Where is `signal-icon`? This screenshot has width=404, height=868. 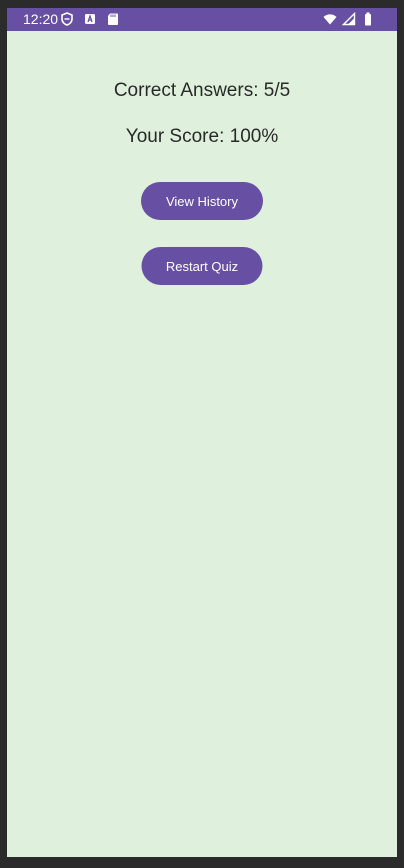
signal-icon is located at coordinates (349, 19).